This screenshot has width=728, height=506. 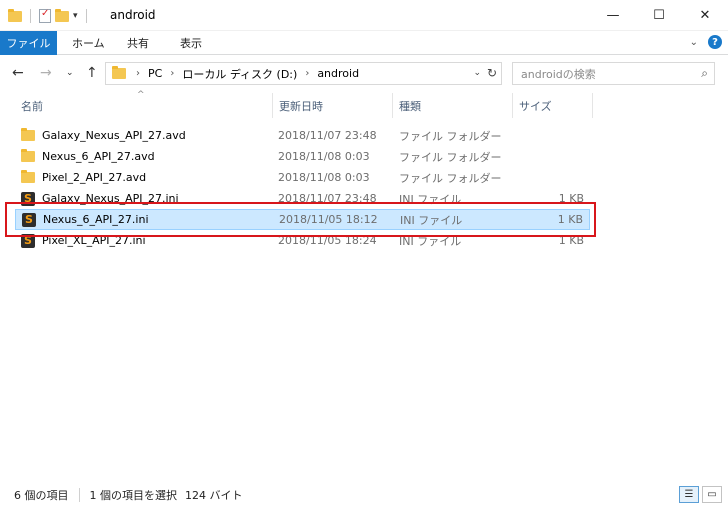 I want to click on search-input: androidの検索 ⌕, so click(x=613, y=73).